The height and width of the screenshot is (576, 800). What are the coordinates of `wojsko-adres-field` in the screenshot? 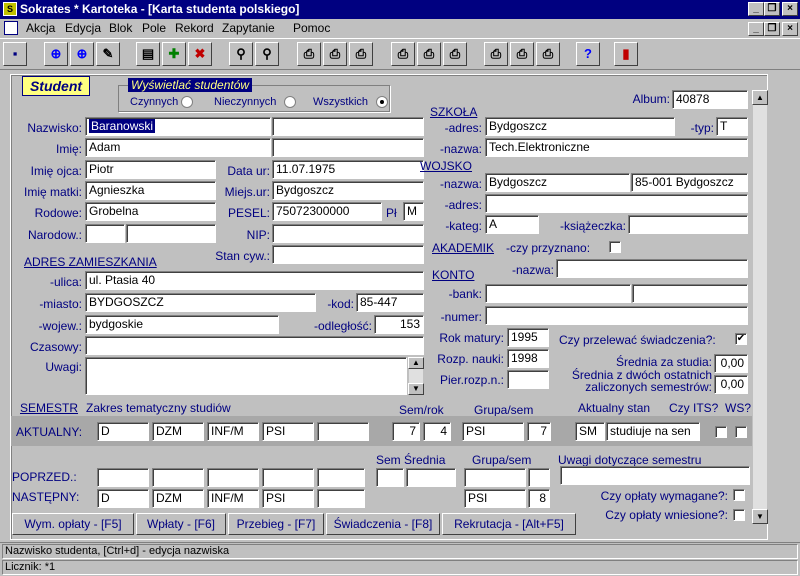 It's located at (616, 203).